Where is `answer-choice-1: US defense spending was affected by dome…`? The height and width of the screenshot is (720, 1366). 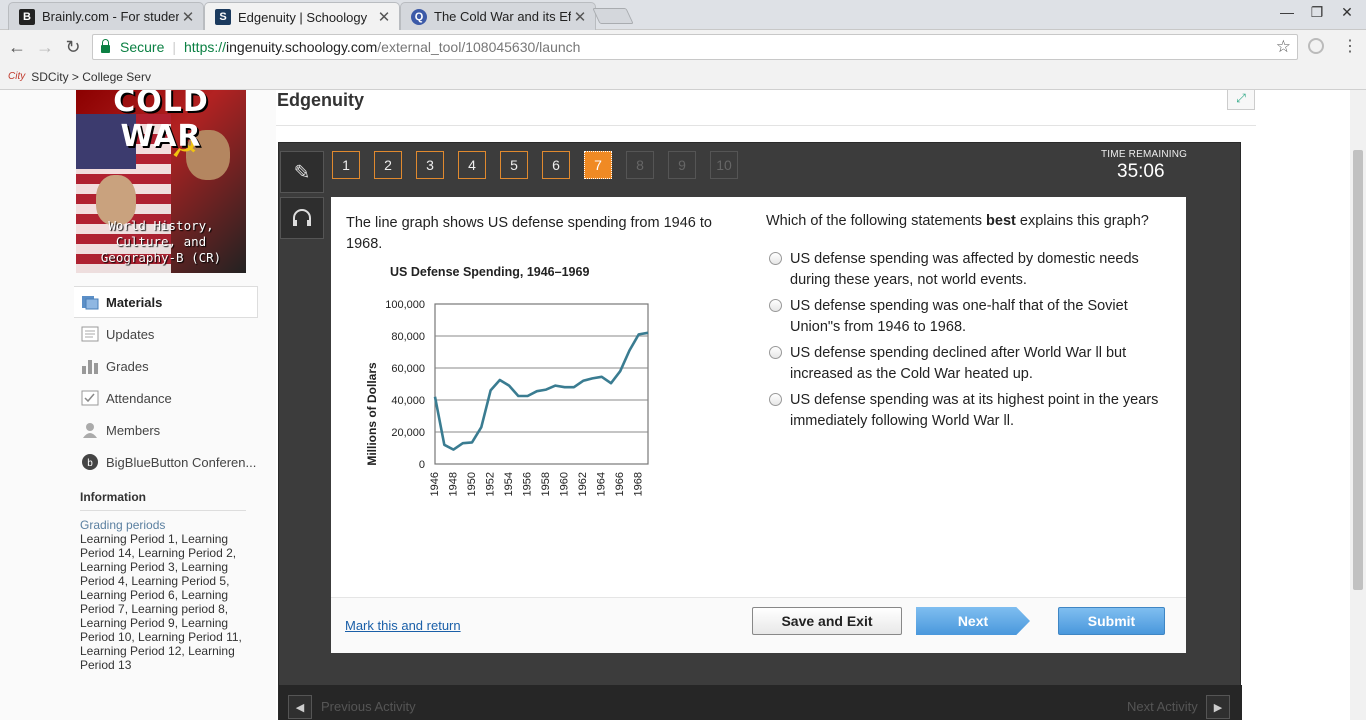 answer-choice-1: US defense spending was affected by dome… is located at coordinates (973, 270).